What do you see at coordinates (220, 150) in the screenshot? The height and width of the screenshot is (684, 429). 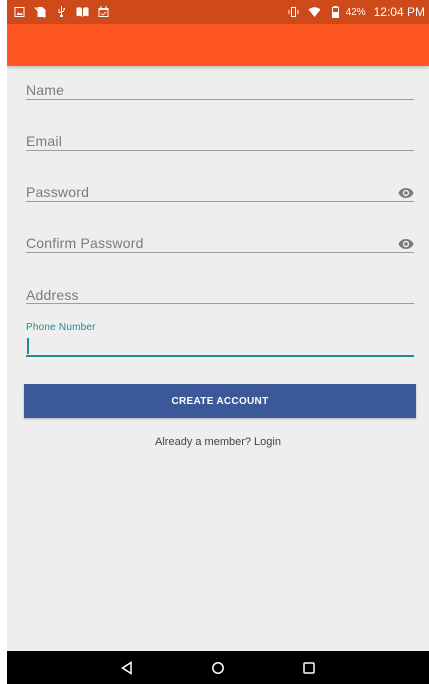 I see `email-field-underline` at bounding box center [220, 150].